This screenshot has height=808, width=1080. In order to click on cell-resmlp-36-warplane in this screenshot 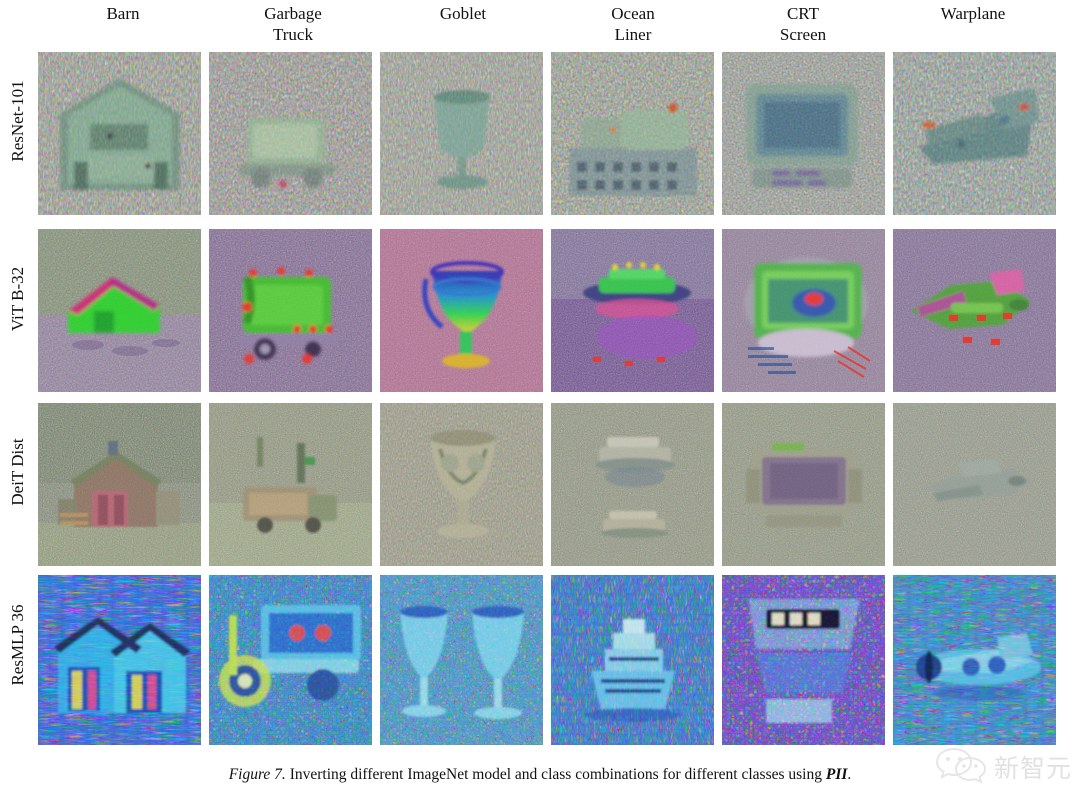, I will do `click(974, 660)`.